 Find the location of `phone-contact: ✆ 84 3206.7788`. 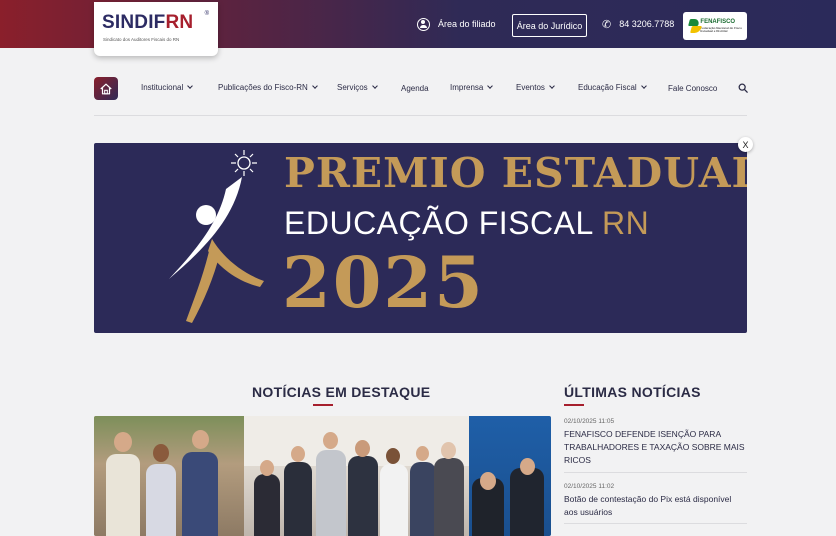

phone-contact: ✆ 84 3206.7788 is located at coordinates (638, 24).